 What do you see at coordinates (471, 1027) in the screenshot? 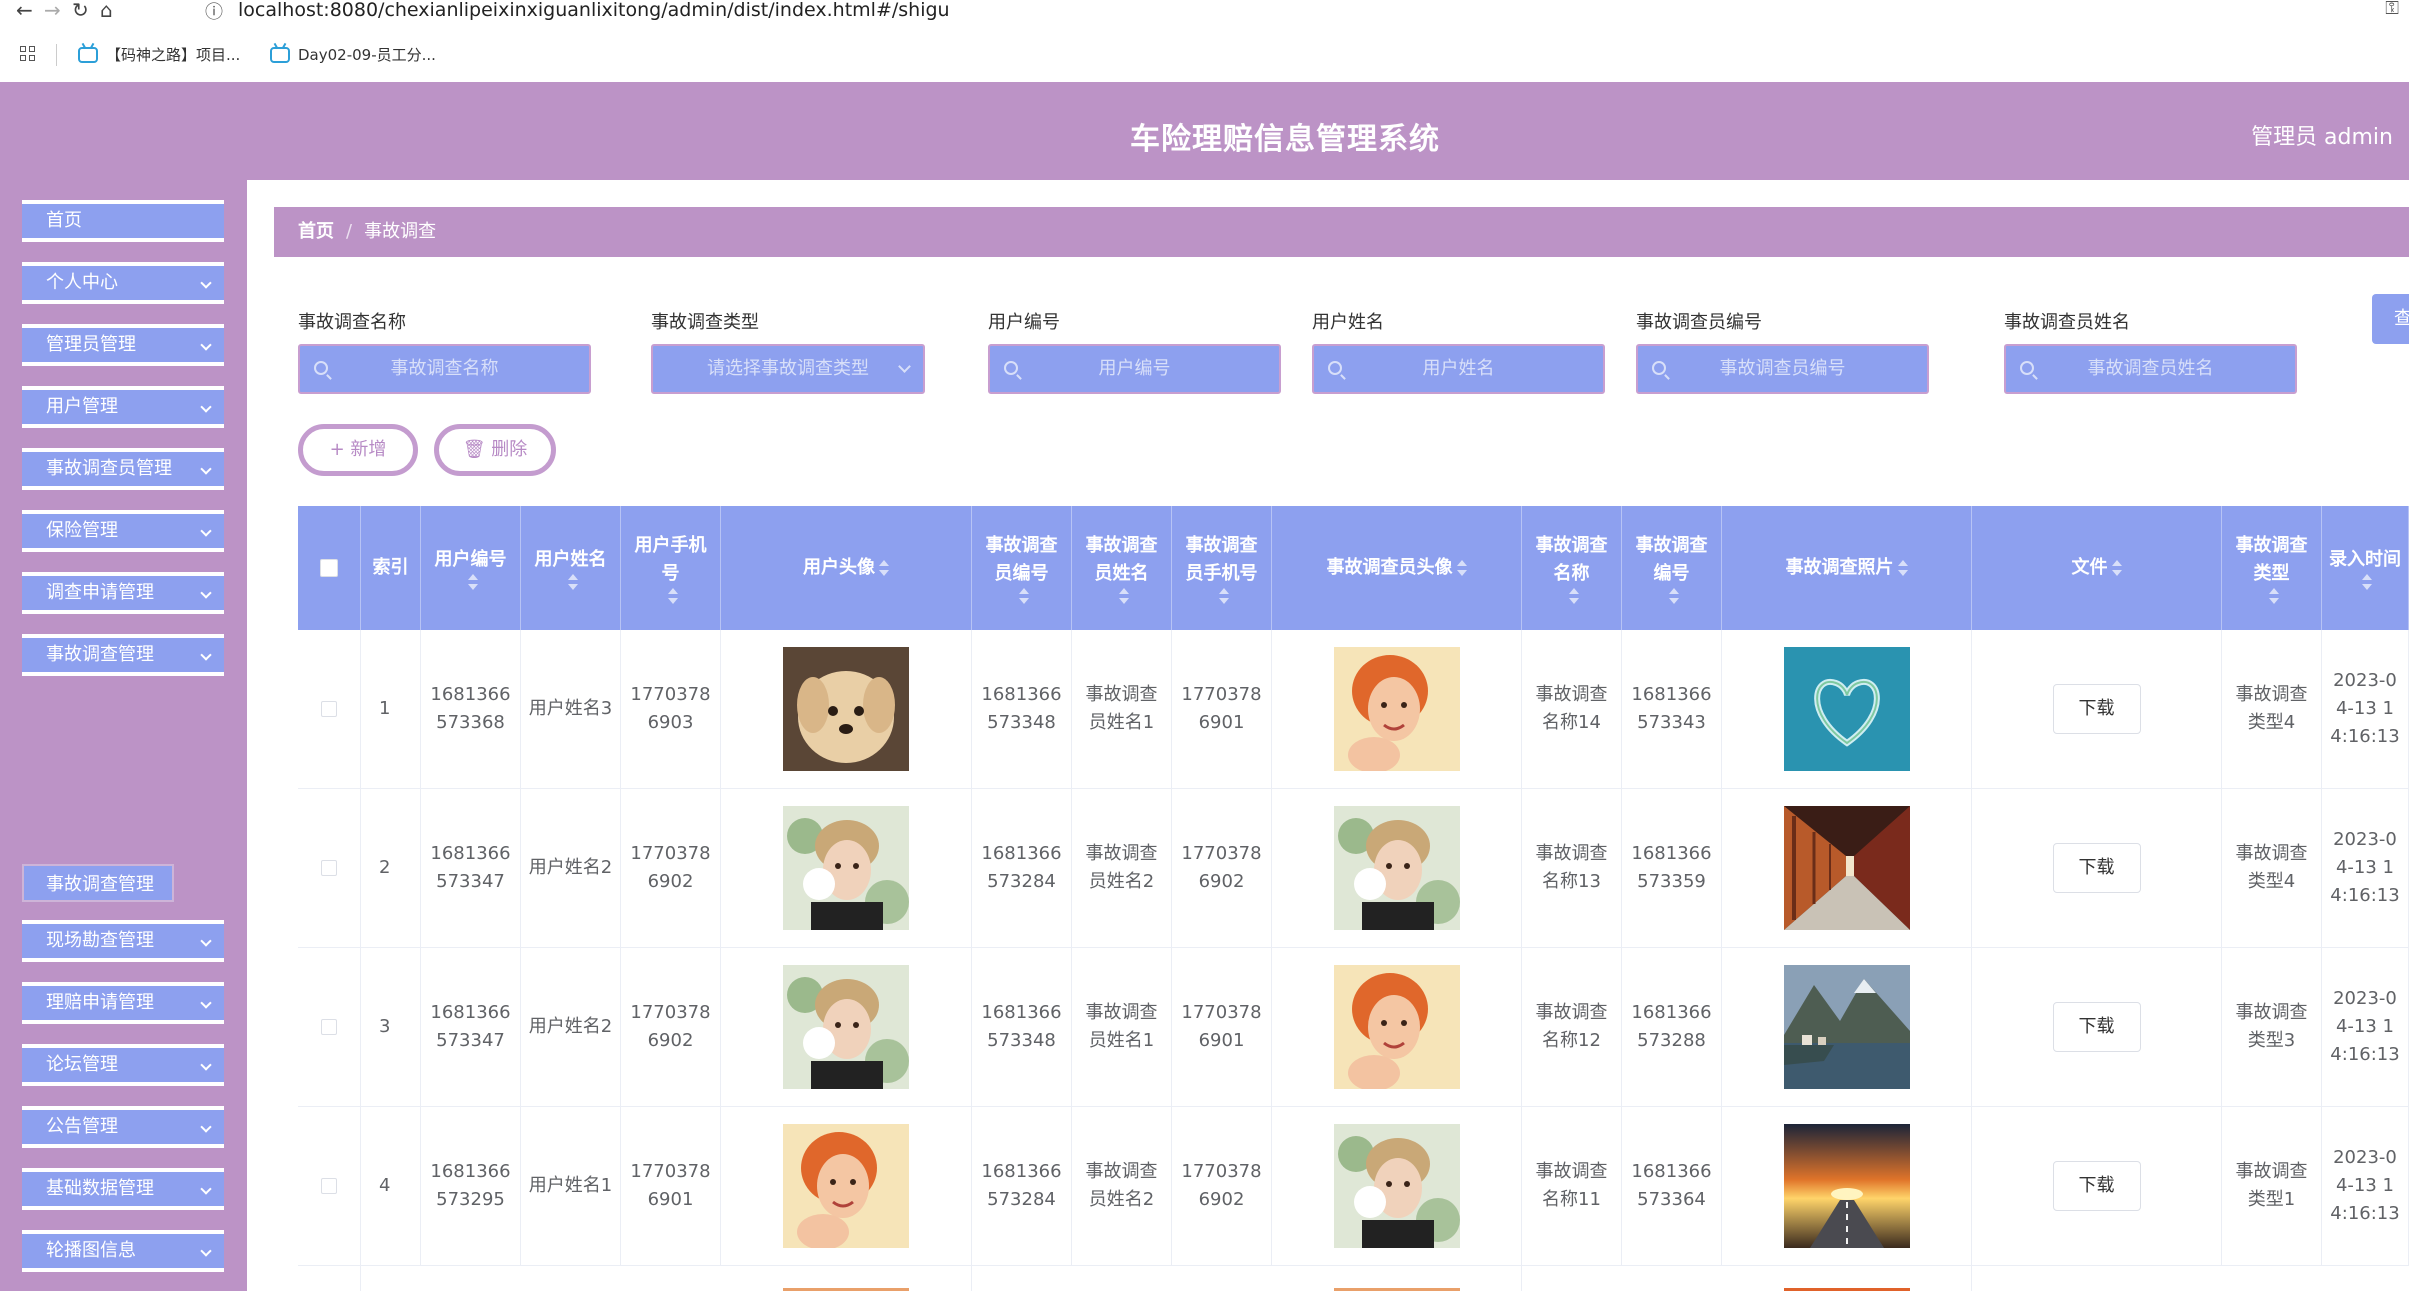
I see `cell-user-no: 1681366573347` at bounding box center [471, 1027].